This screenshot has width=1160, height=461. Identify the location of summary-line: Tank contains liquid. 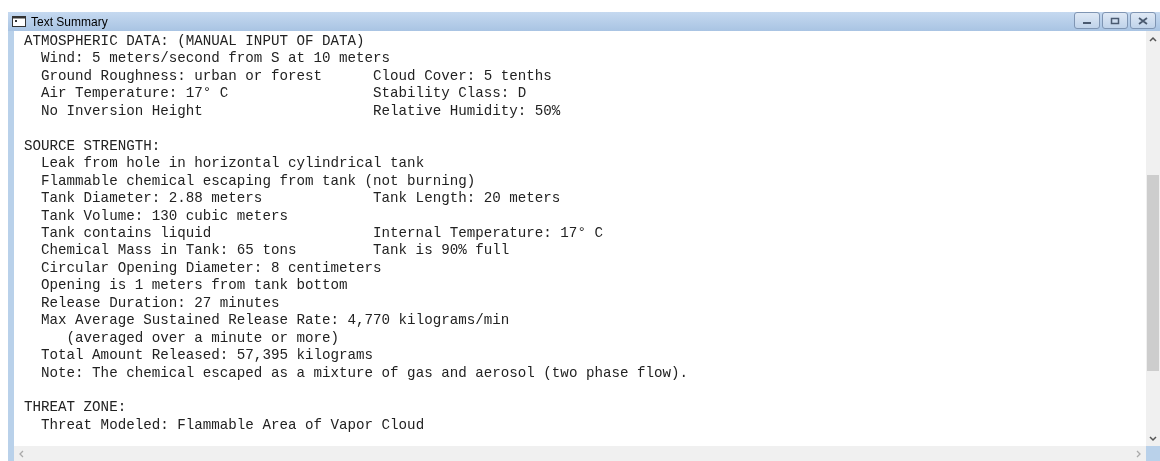
(127, 233).